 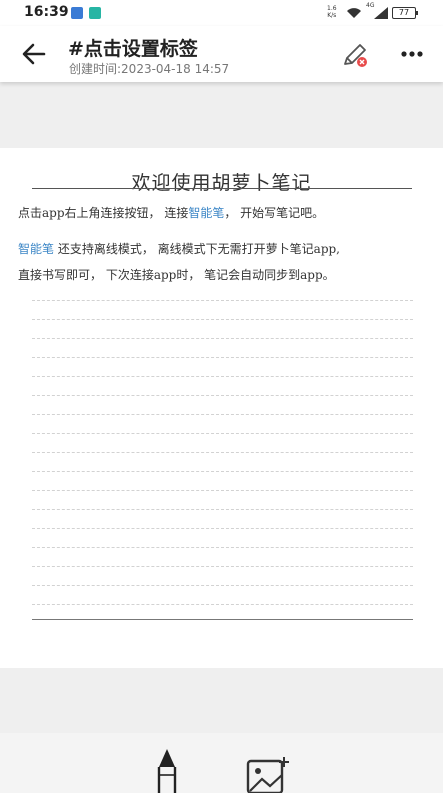 I want to click on more-dots-icon, so click(x=412, y=54).